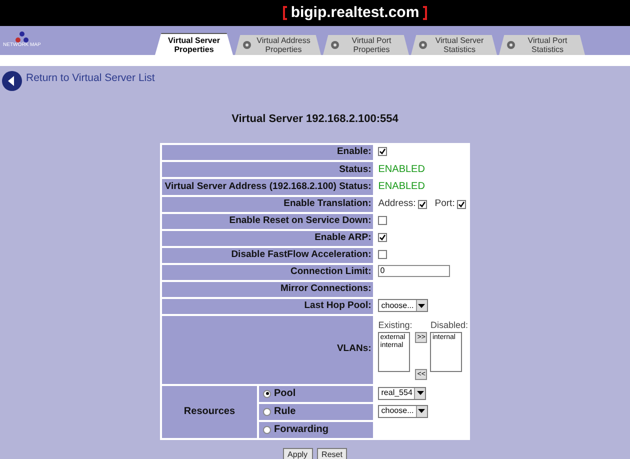  What do you see at coordinates (366, 45) in the screenshot?
I see `tab: Virtual Port Properties` at bounding box center [366, 45].